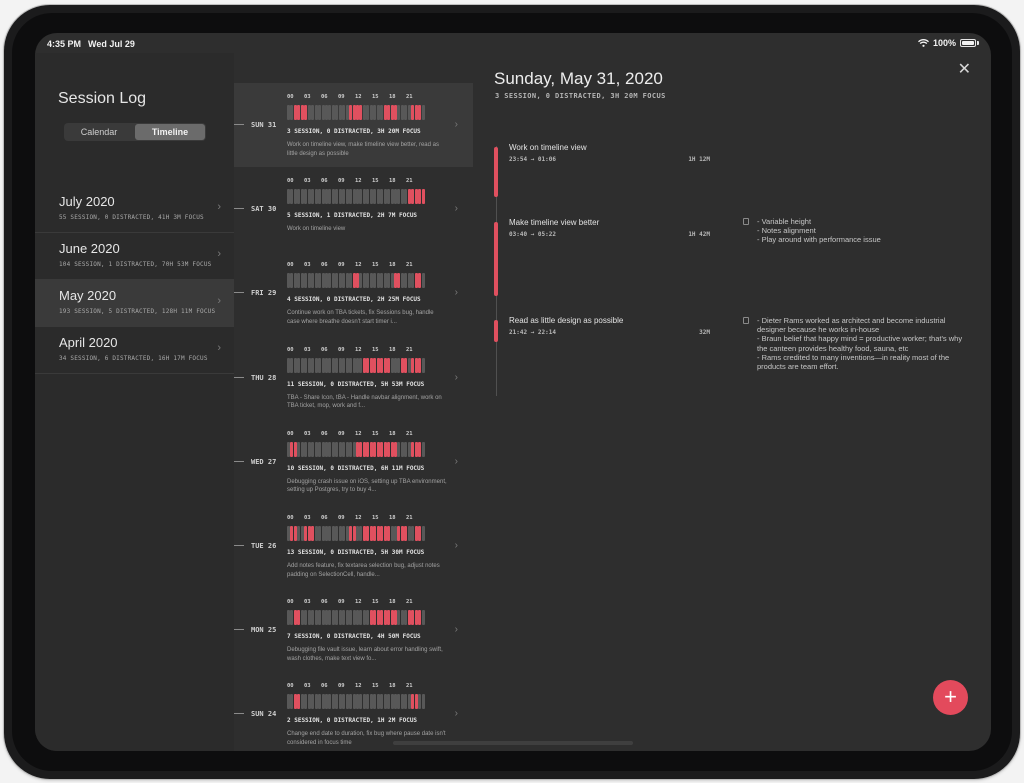 The height and width of the screenshot is (783, 1024). Describe the element at coordinates (352, 216) in the screenshot. I see `day-stats: 5 SESSION, 1 DISTRACTED, 2H 7M FOCUS` at that location.